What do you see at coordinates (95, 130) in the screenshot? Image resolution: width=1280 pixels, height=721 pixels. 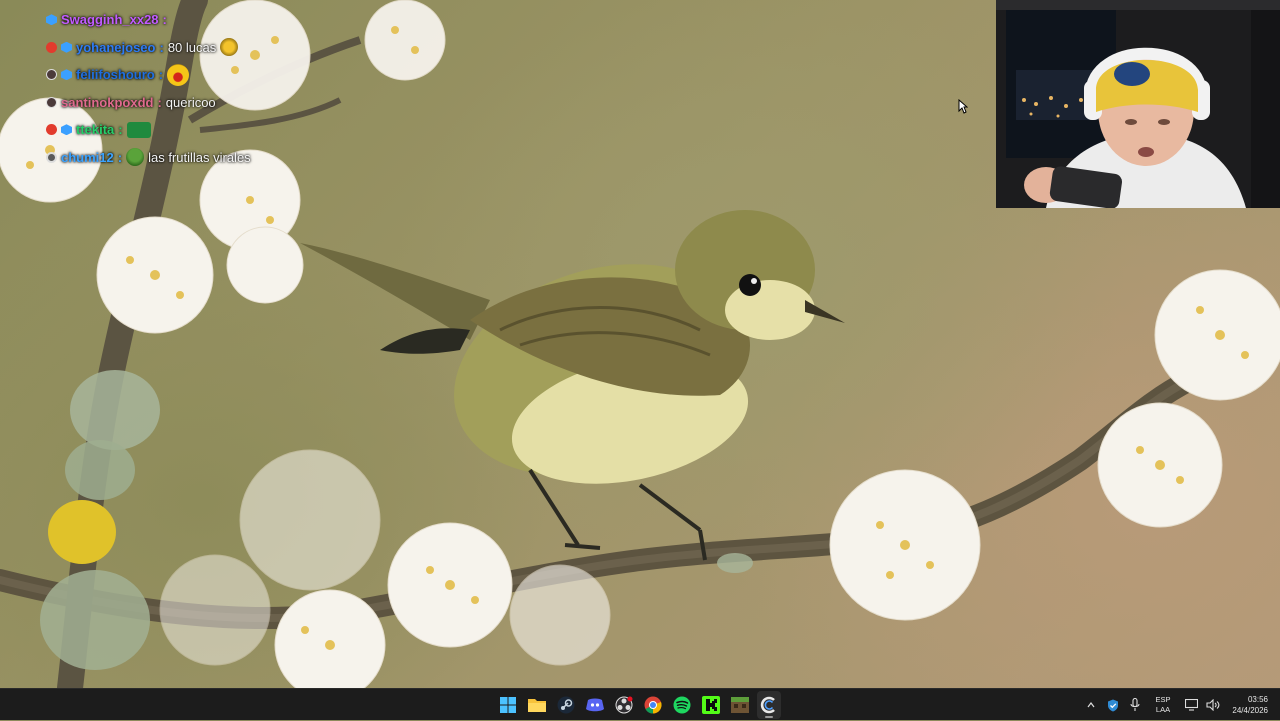 I see `chat-username: ttekita` at bounding box center [95, 130].